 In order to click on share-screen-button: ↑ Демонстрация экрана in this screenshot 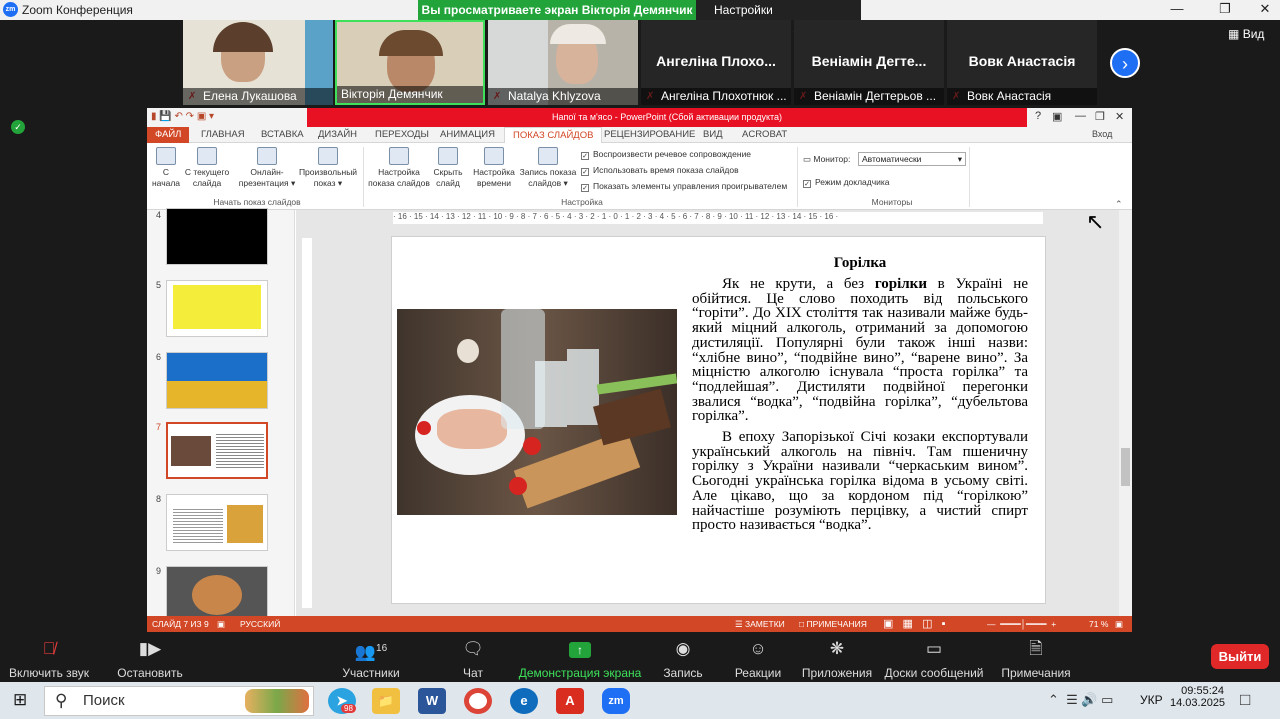, I will do `click(580, 659)`.